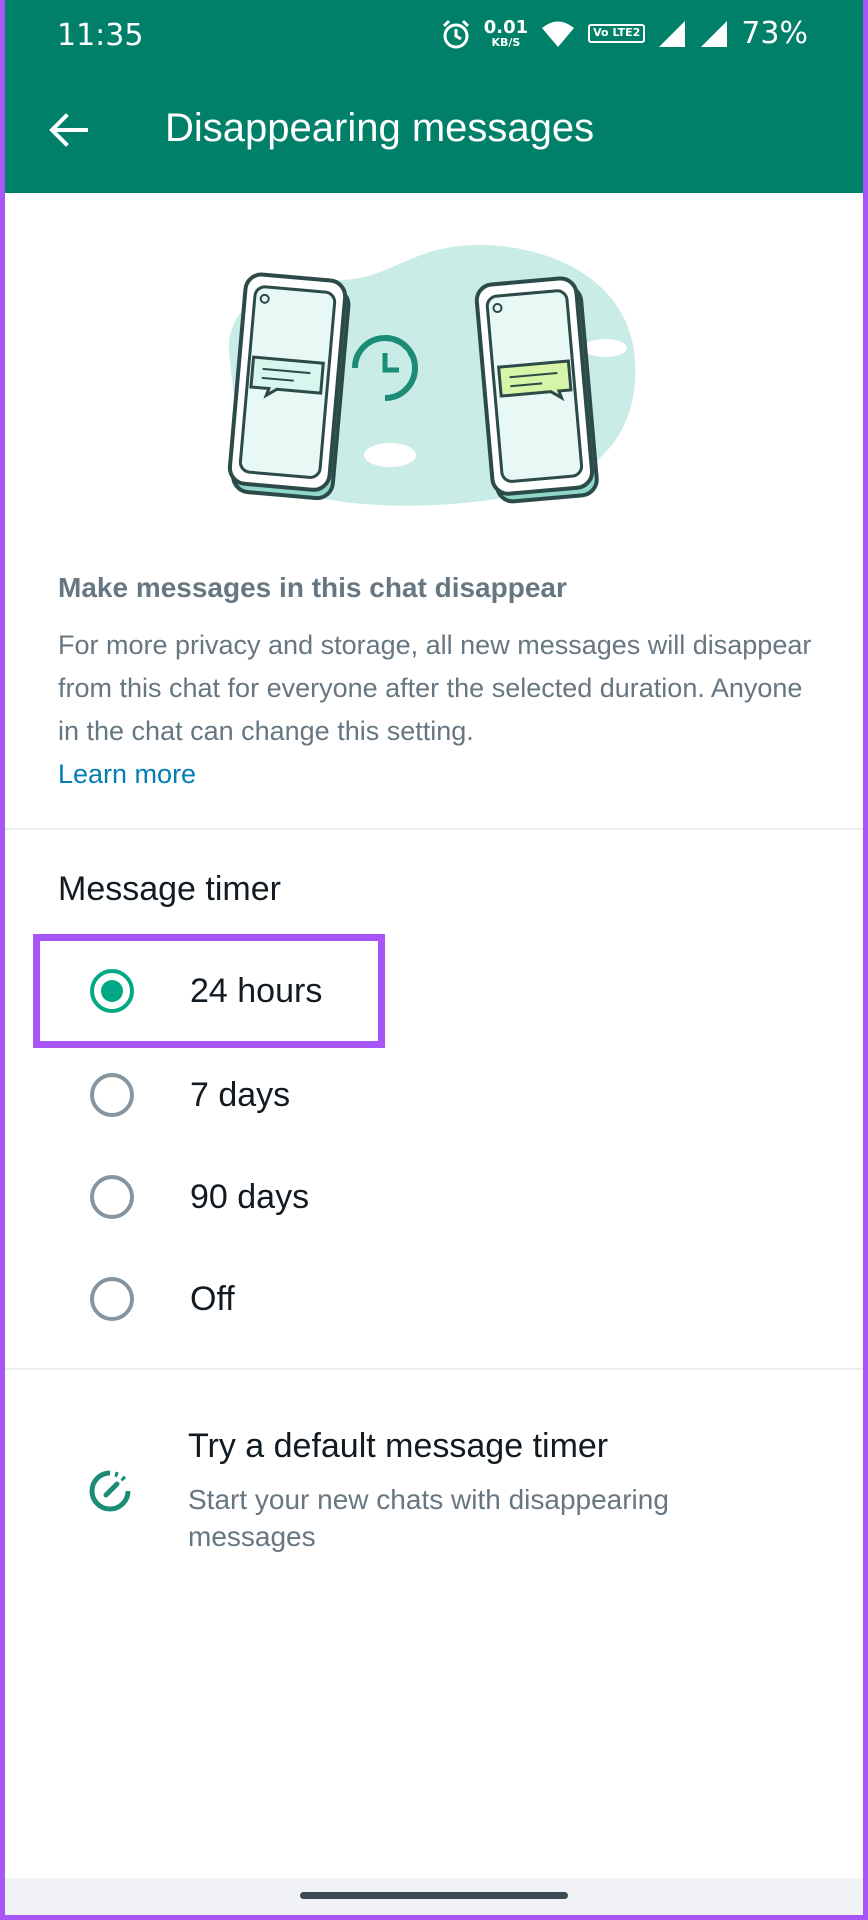 This screenshot has height=1920, width=868. I want to click on back-button, so click(68, 130).